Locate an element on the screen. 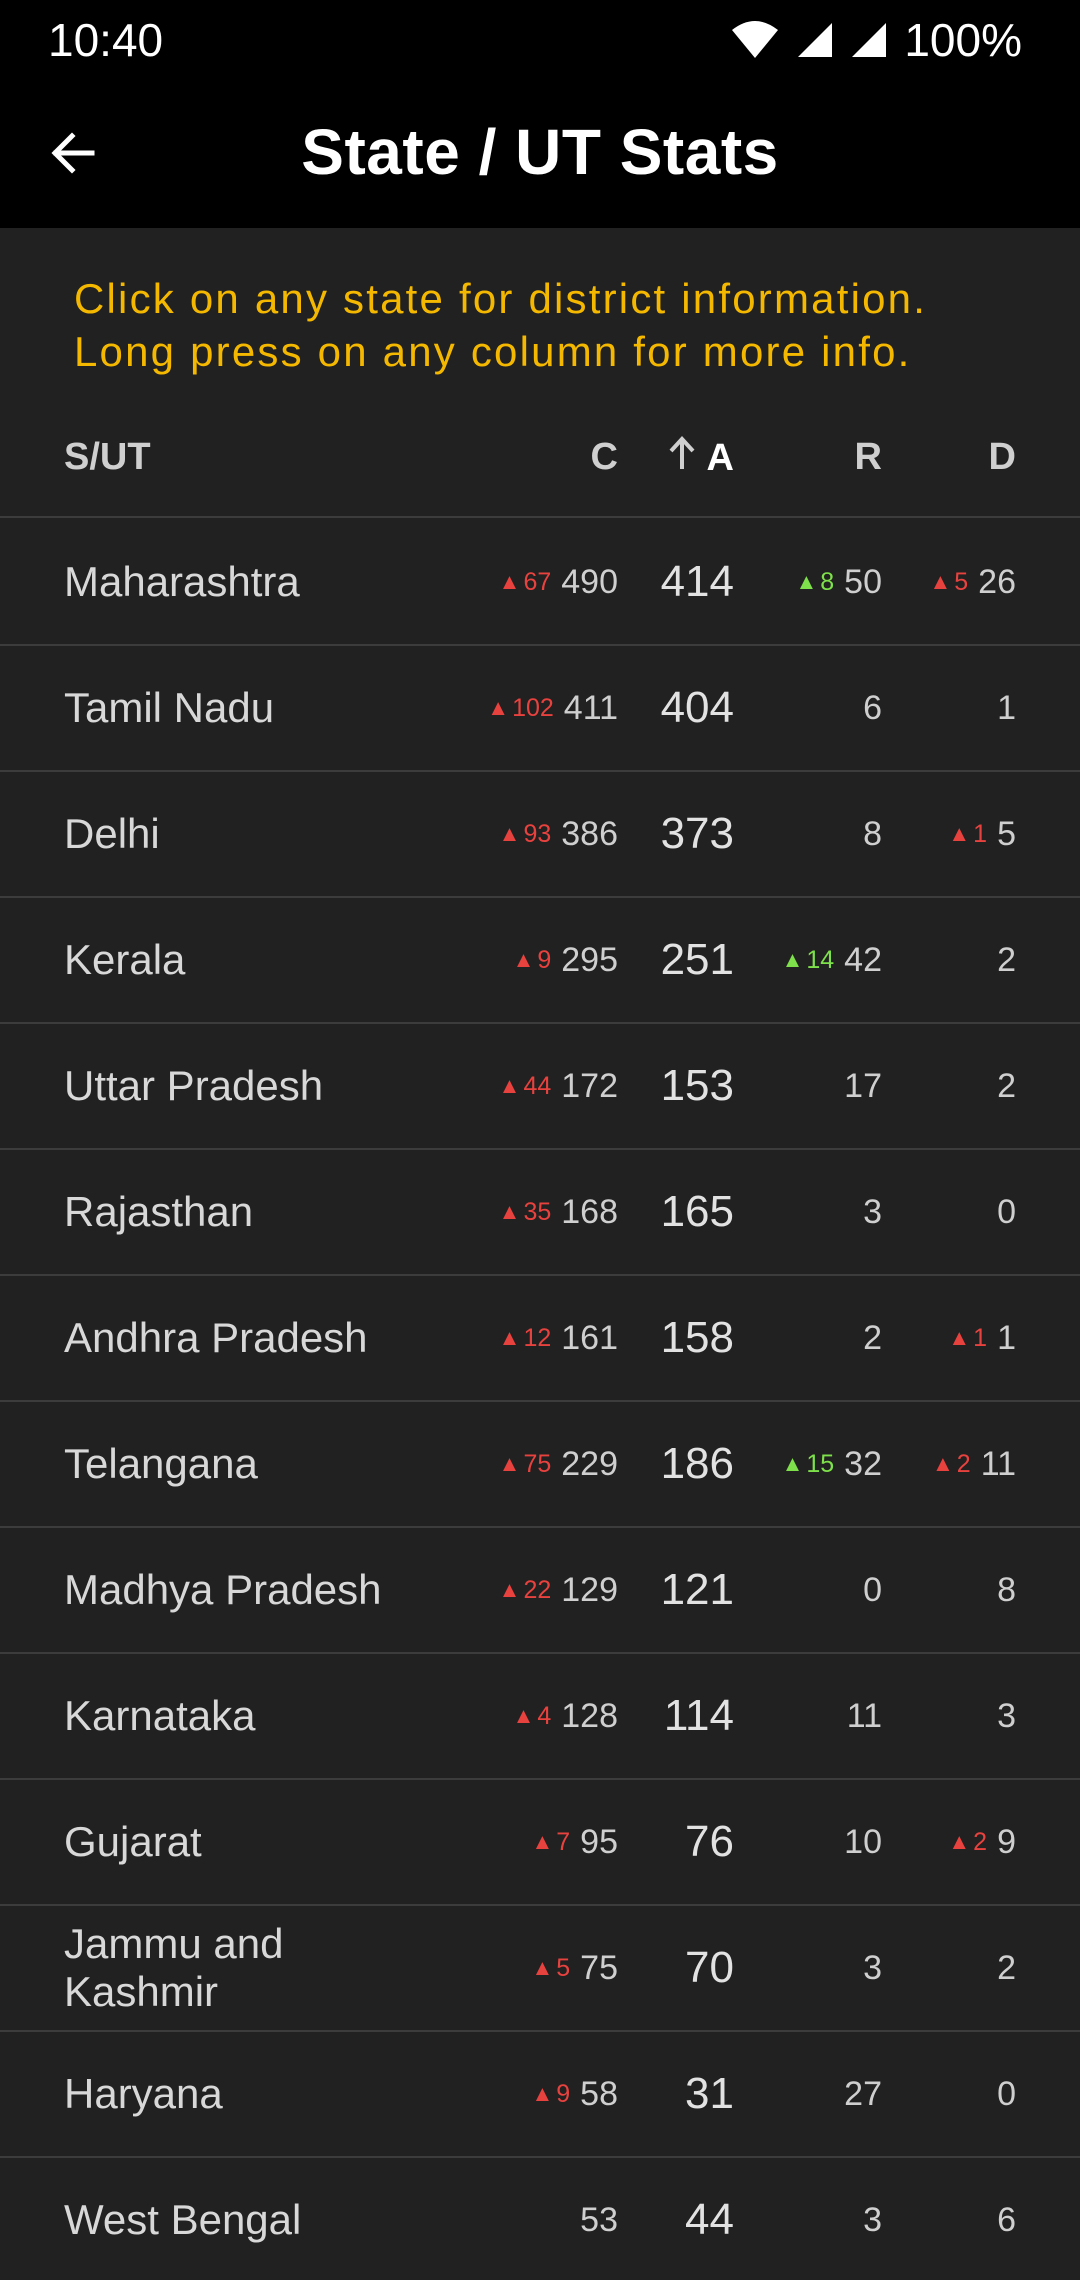  deceased-value: 3 is located at coordinates (1006, 1715).